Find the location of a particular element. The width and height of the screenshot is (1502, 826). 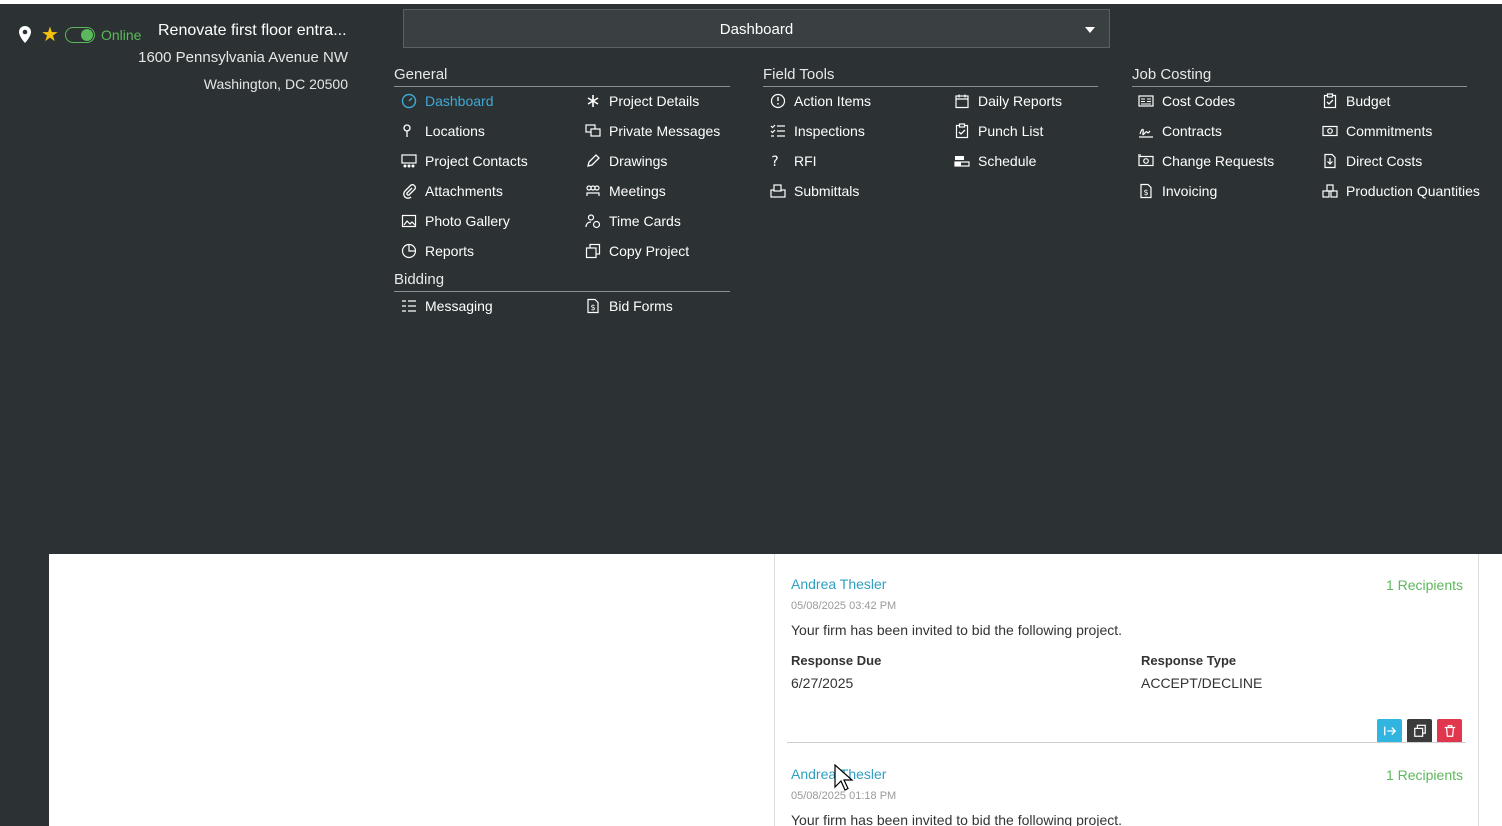

gantt-bars-icon is located at coordinates (962, 161).